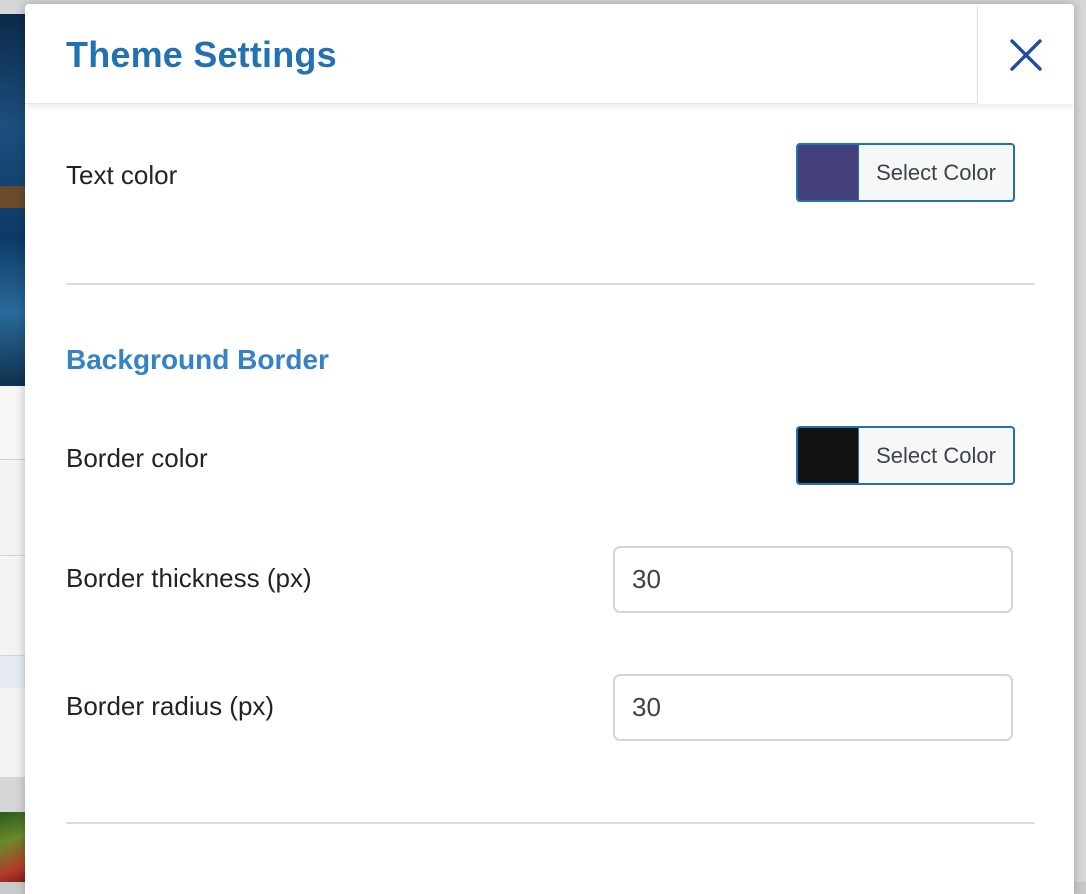 The height and width of the screenshot is (894, 1086). What do you see at coordinates (201, 54) in the screenshot?
I see `modal-title: Theme Settings` at bounding box center [201, 54].